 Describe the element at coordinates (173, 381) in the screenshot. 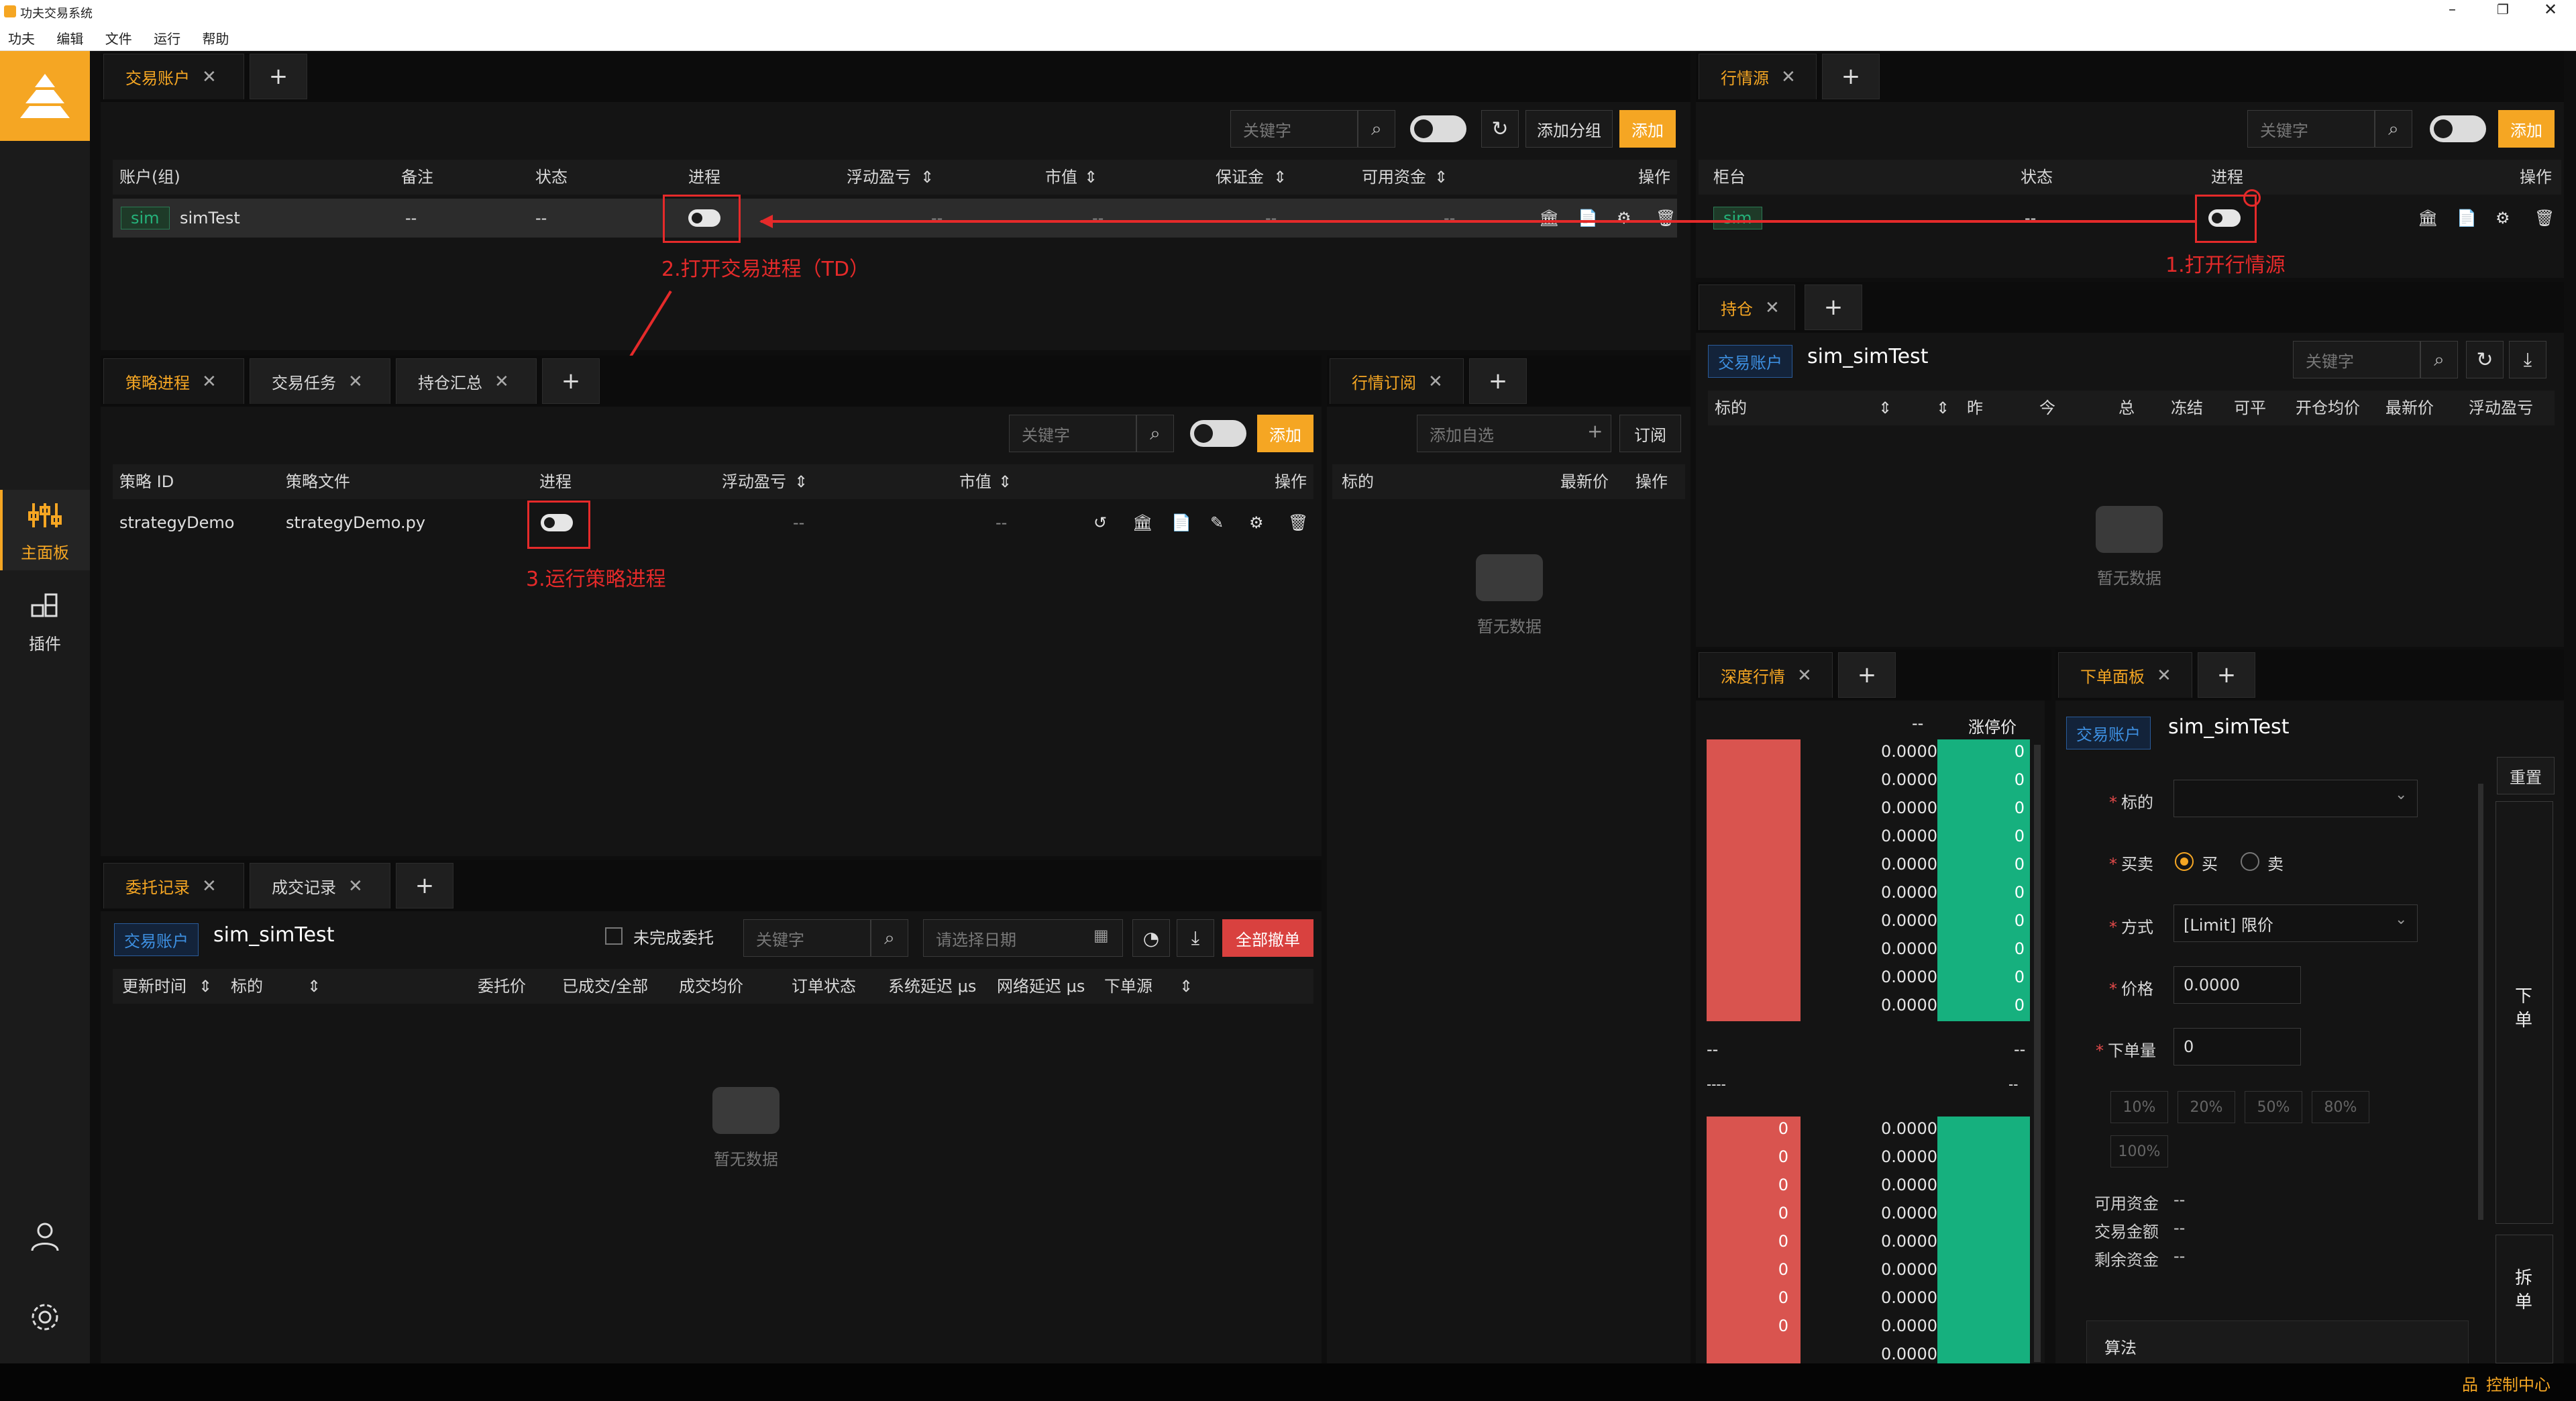

I see `tab-strategy-process: 策略进程 ✕` at that location.